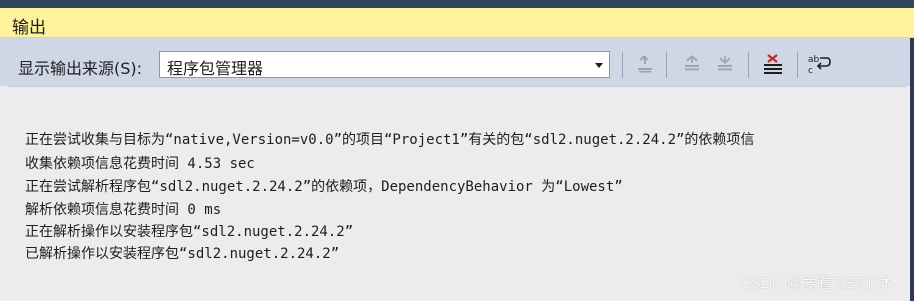 Image resolution: width=914 pixels, height=301 pixels. I want to click on window-frame-right, so click(912, 169).